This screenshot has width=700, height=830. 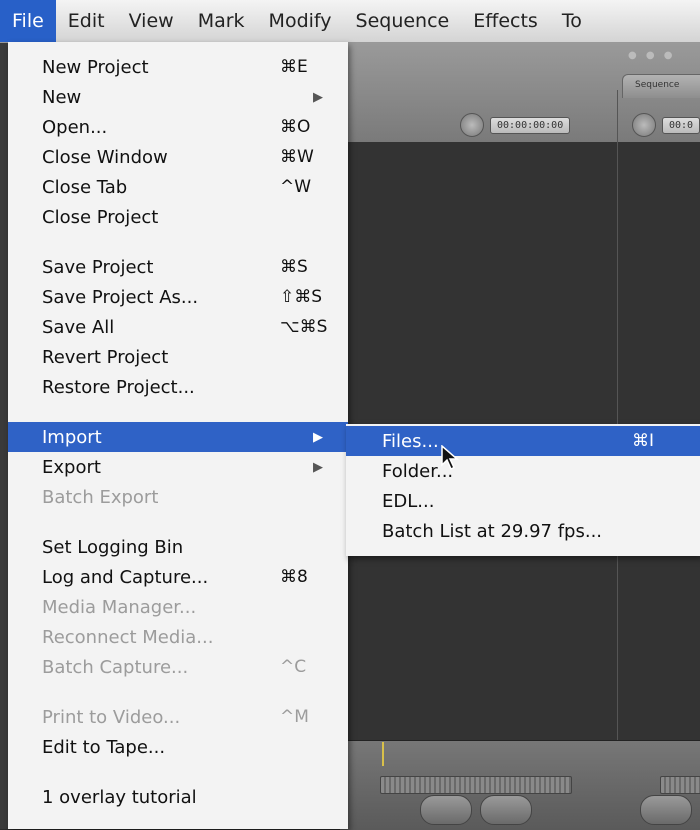 I want to click on menu-item-label: Batch Export, so click(x=100, y=497).